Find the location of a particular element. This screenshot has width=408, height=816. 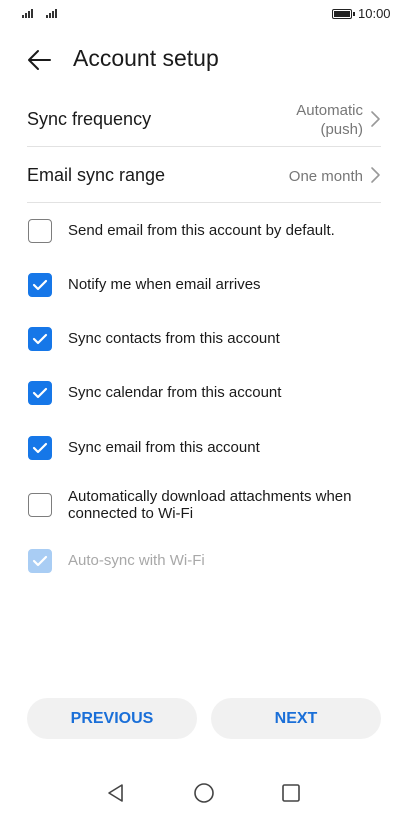

option-sync-email: Sync email from this account is located at coordinates (208, 448).